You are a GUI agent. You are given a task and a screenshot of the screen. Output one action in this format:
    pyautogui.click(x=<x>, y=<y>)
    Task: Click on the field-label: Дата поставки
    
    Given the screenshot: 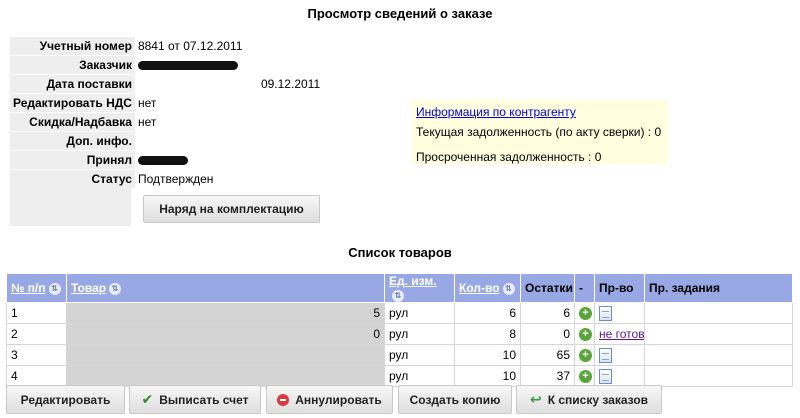 What is the action you would take?
    pyautogui.click(x=72, y=84)
    